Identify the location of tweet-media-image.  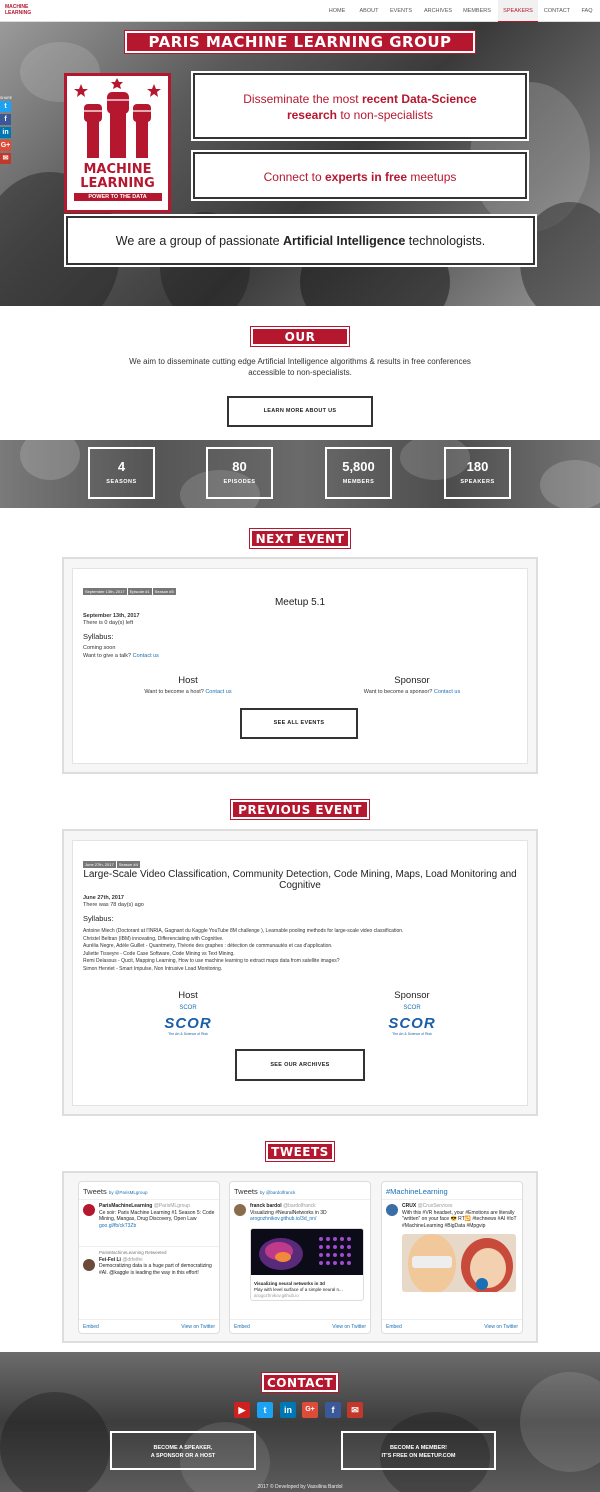
(459, 1263).